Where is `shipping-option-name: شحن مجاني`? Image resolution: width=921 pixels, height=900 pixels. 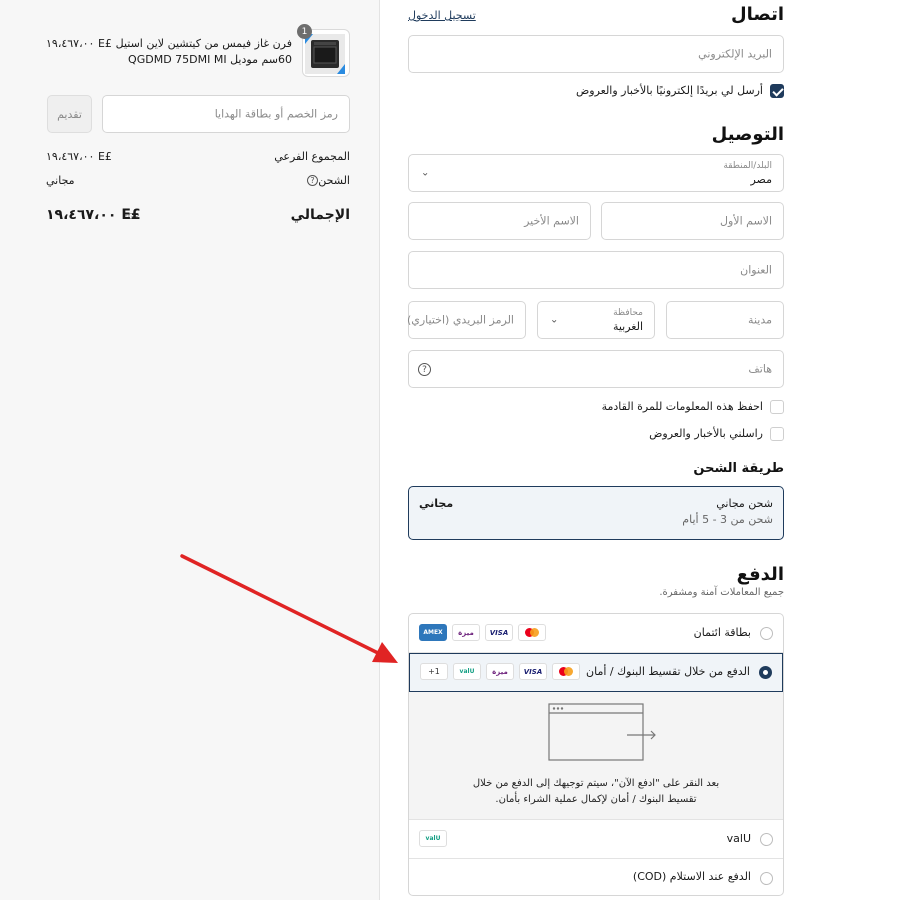
shipping-option-name: شحن مجاني is located at coordinates (744, 503).